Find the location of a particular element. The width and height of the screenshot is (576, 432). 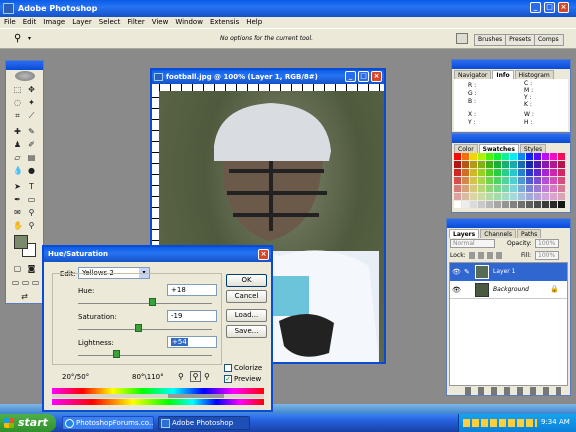

swatch-grid is located at coordinates (511, 182).